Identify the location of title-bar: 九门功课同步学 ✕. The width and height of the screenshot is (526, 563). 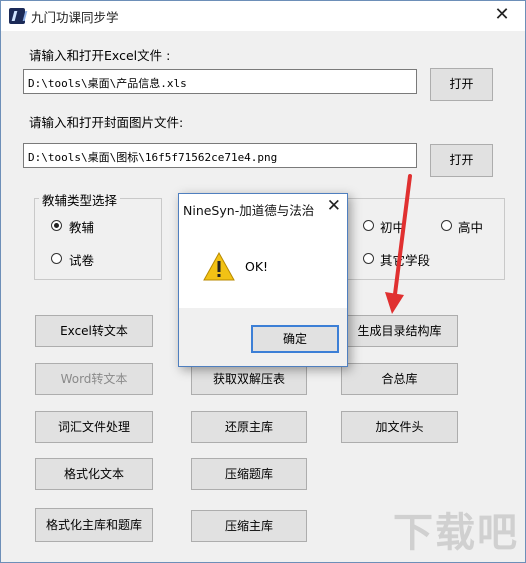
(263, 16).